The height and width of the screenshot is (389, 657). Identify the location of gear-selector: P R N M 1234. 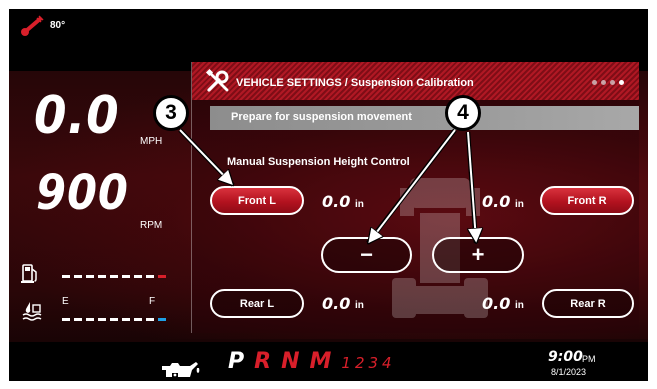
(312, 361).